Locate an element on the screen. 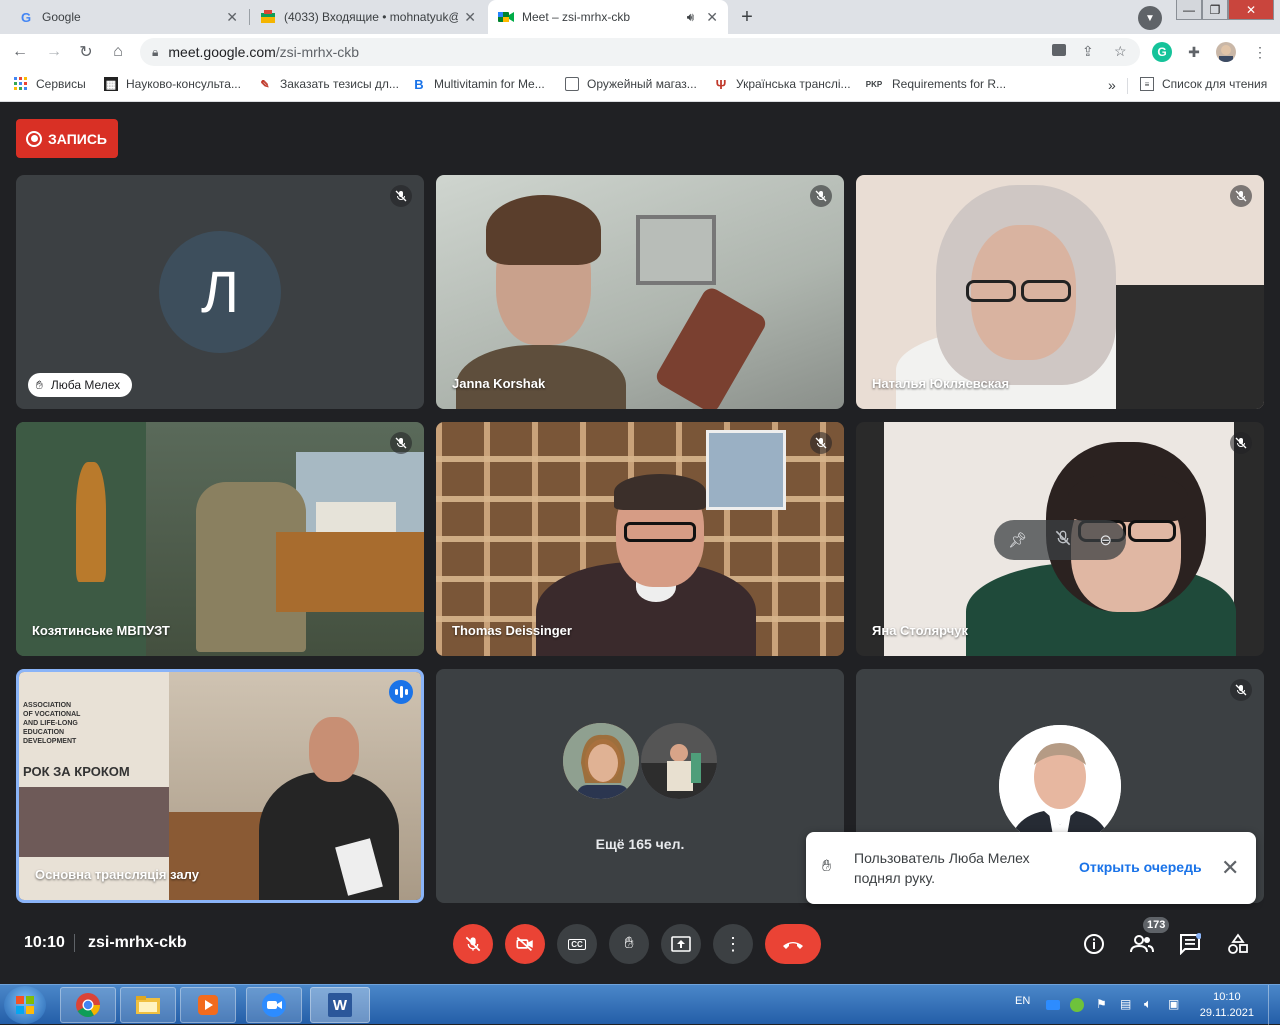 The width and height of the screenshot is (1280, 1025). participant-name: Основна трансляція залу is located at coordinates (117, 874).